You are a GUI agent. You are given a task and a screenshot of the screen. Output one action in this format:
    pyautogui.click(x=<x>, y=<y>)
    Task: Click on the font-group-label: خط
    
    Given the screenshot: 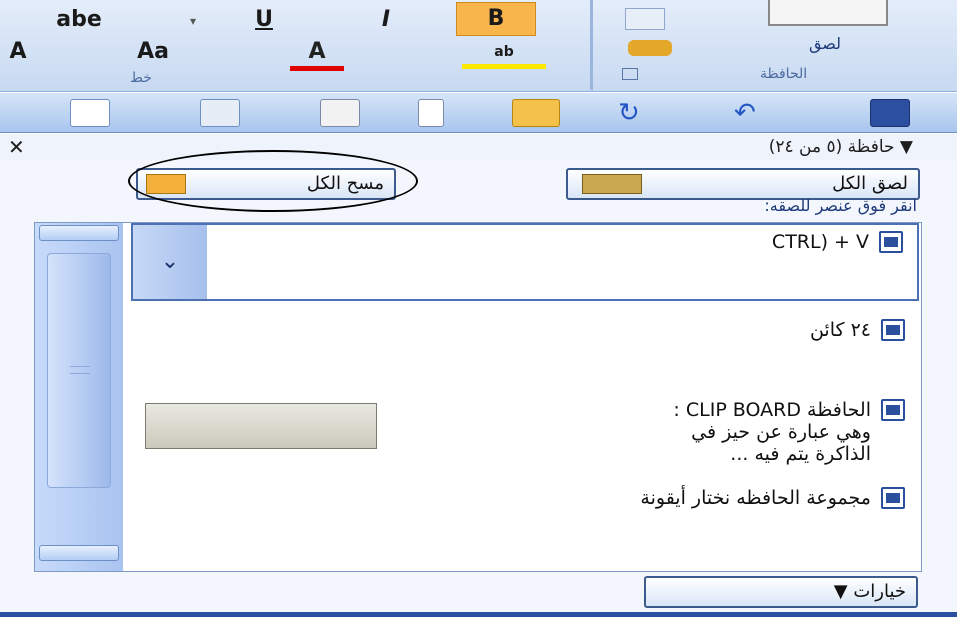 What is the action you would take?
    pyautogui.click(x=141, y=78)
    